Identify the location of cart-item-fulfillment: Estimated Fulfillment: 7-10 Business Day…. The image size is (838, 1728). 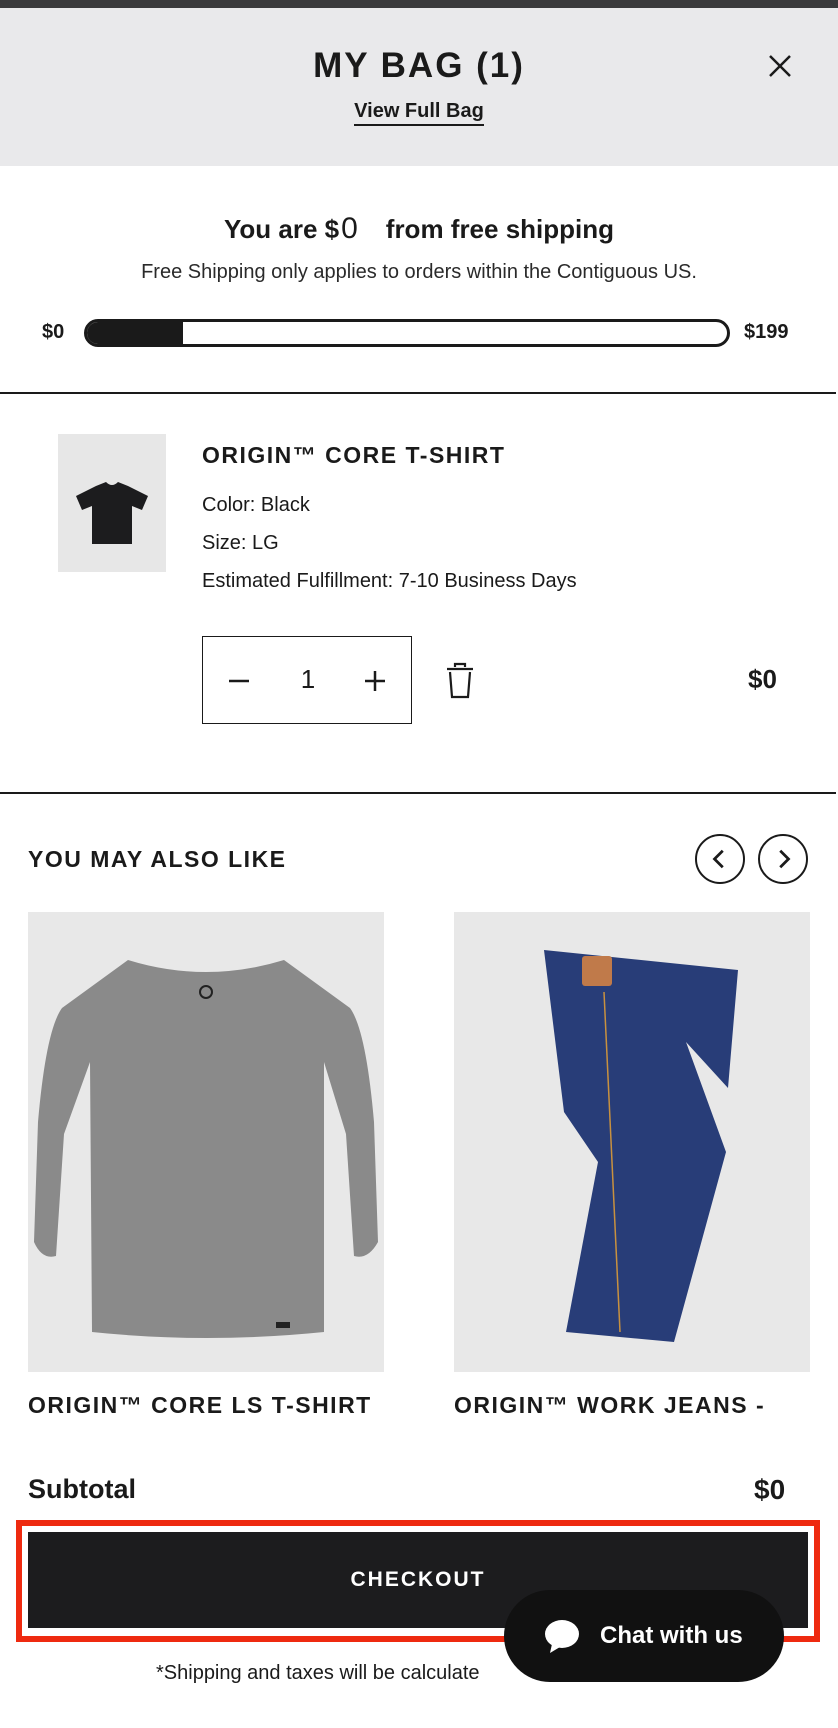
(389, 581).